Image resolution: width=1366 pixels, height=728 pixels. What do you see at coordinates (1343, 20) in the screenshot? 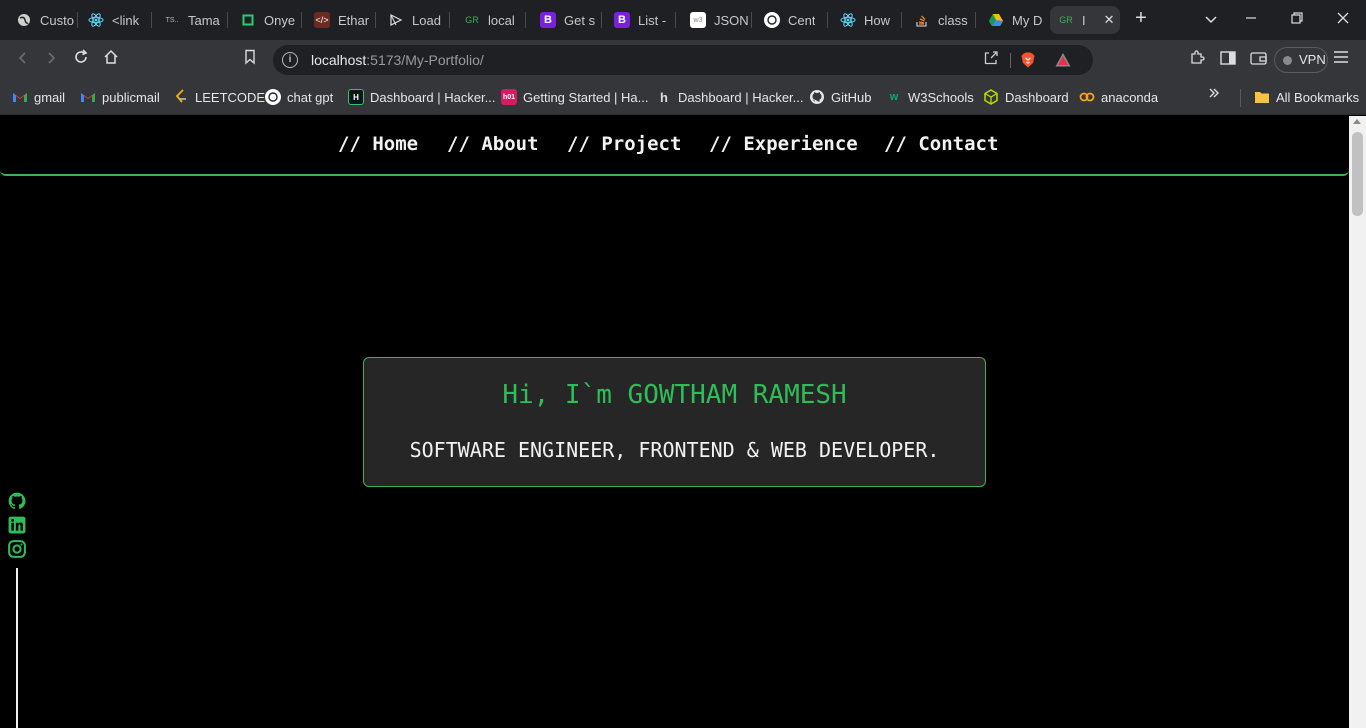
I see `close-window-button` at bounding box center [1343, 20].